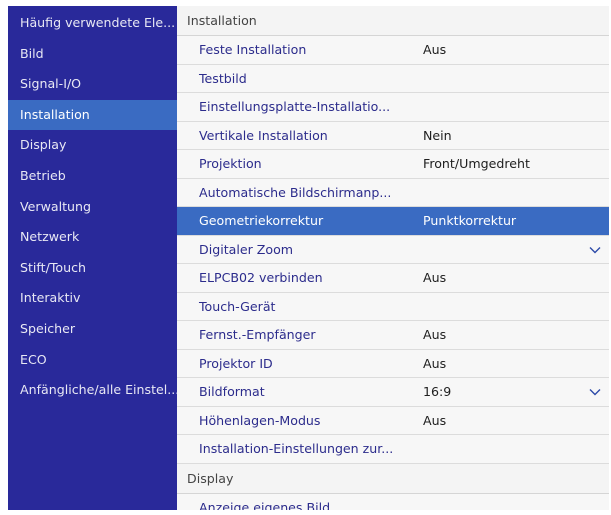  What do you see at coordinates (232, 391) in the screenshot?
I see `row-label: Bildformat` at bounding box center [232, 391].